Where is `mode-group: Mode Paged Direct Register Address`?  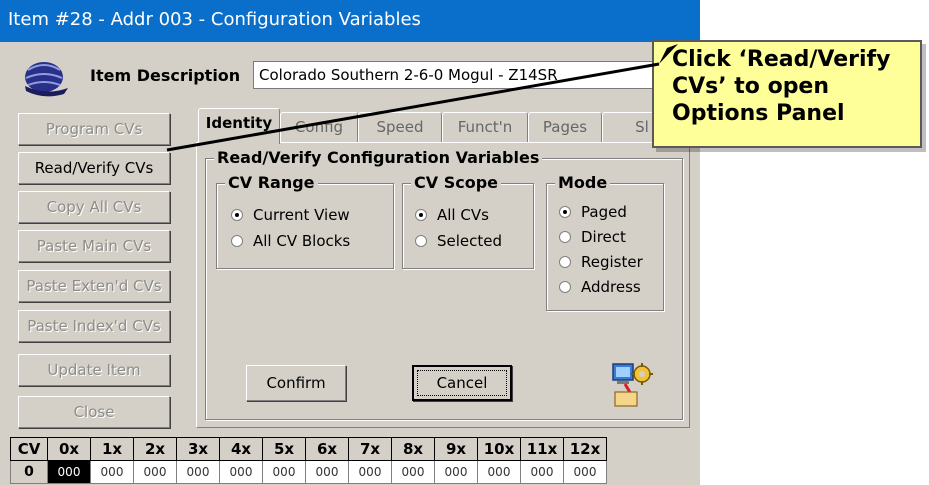 mode-group: Mode Paged Direct Register Address is located at coordinates (605, 242).